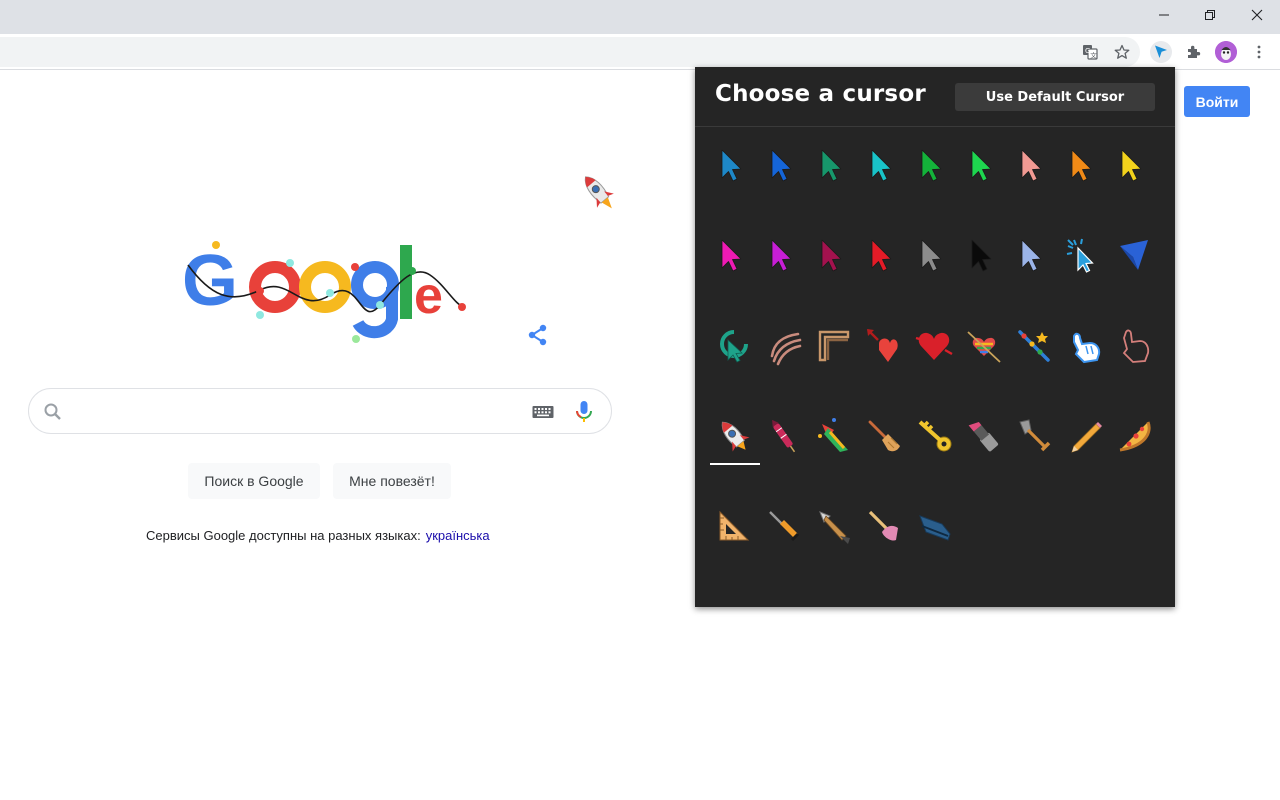 The width and height of the screenshot is (1280, 800). Describe the element at coordinates (935, 97) in the screenshot. I see `popup-header: Choose a cursor Use Default Cursor` at that location.